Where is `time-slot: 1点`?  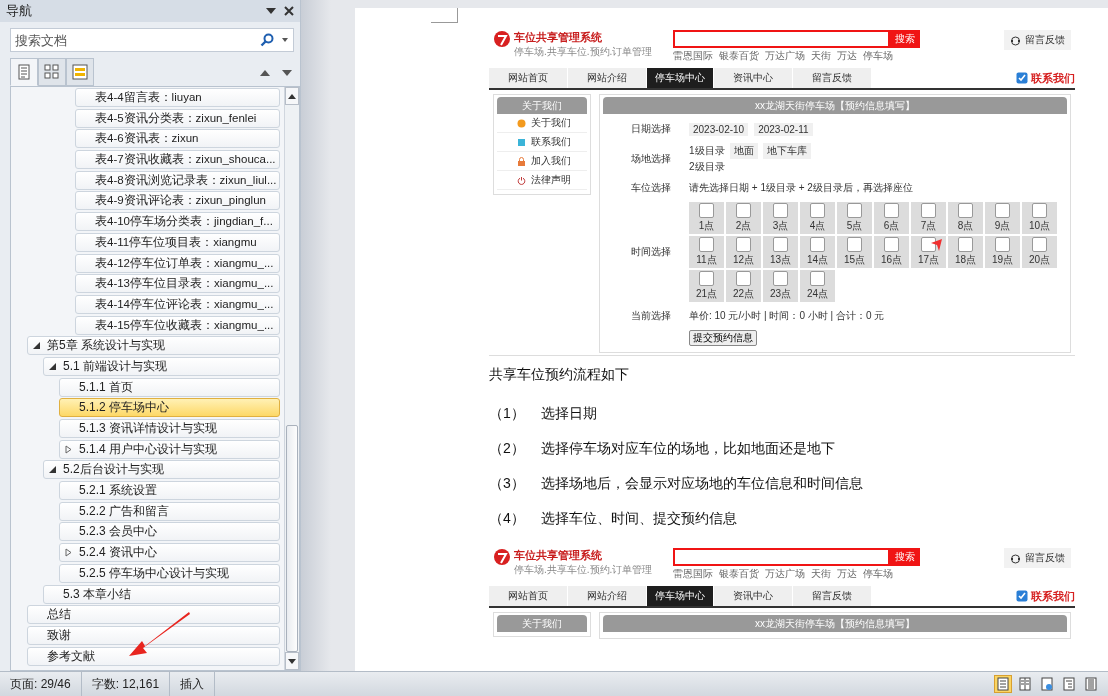
time-slot: 1点 is located at coordinates (706, 218).